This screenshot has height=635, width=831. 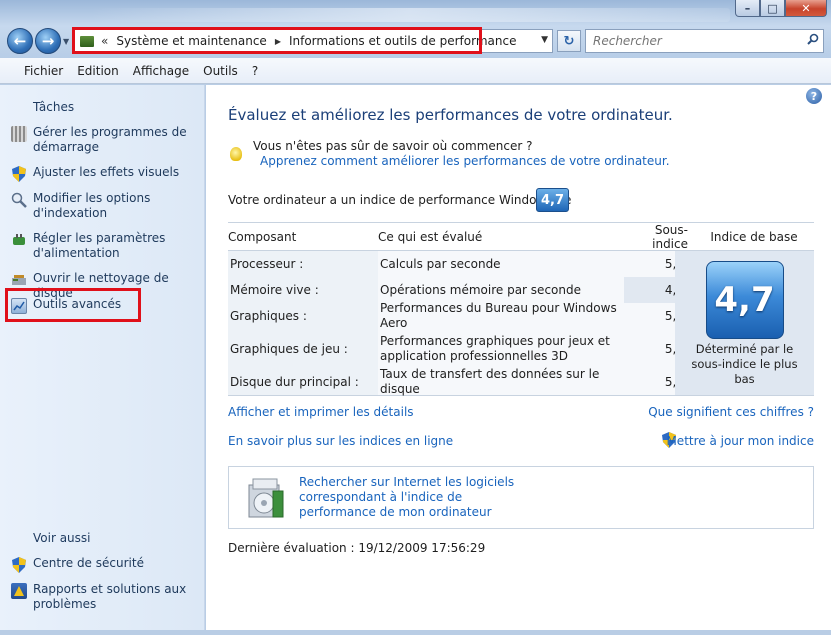 What do you see at coordinates (54, 107) in the screenshot?
I see `tasks-heading: Tâches` at bounding box center [54, 107].